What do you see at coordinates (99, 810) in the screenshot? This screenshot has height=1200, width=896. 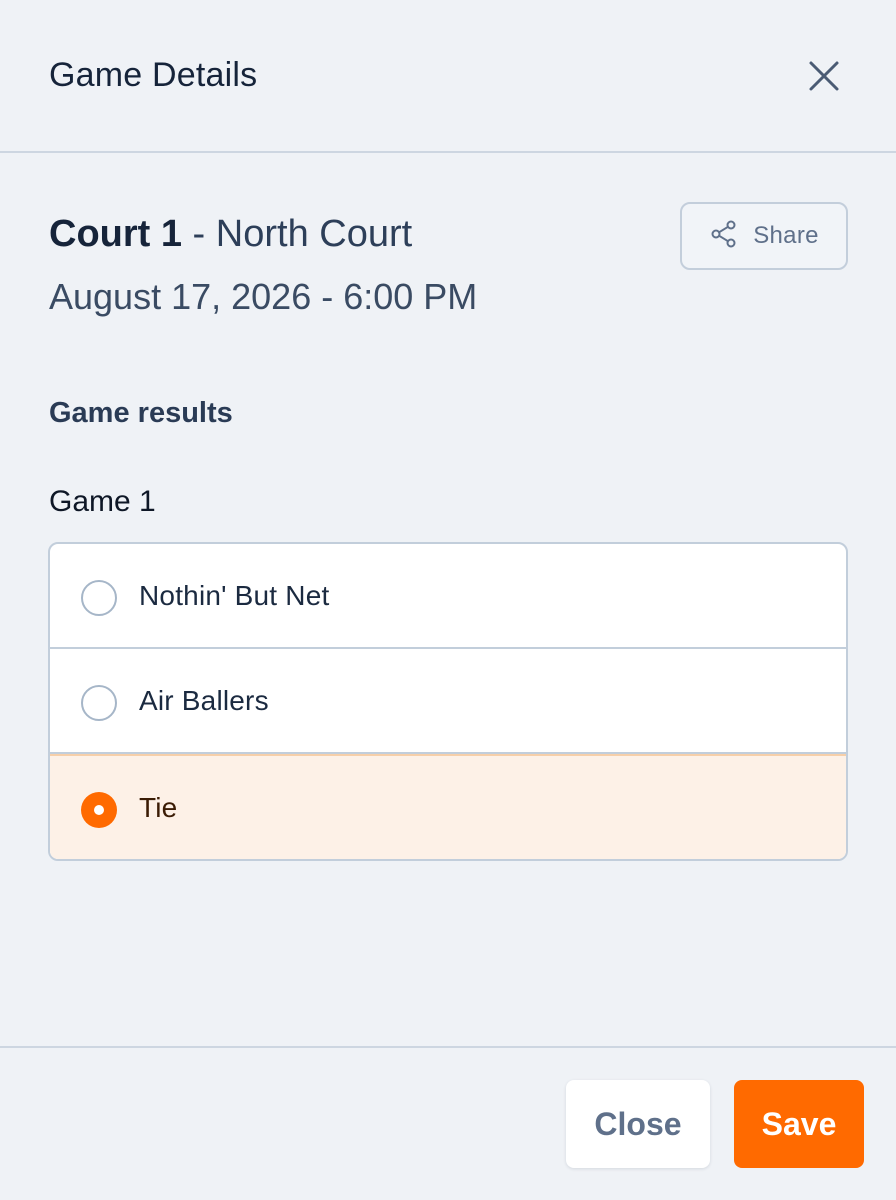 I see `radio-button-selected` at bounding box center [99, 810].